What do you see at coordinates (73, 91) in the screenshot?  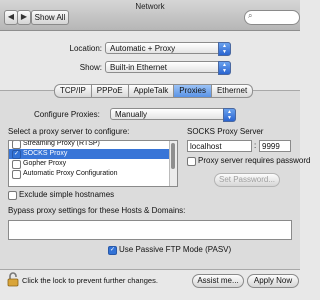 I see `tab-tcpip: TCP/IP` at bounding box center [73, 91].